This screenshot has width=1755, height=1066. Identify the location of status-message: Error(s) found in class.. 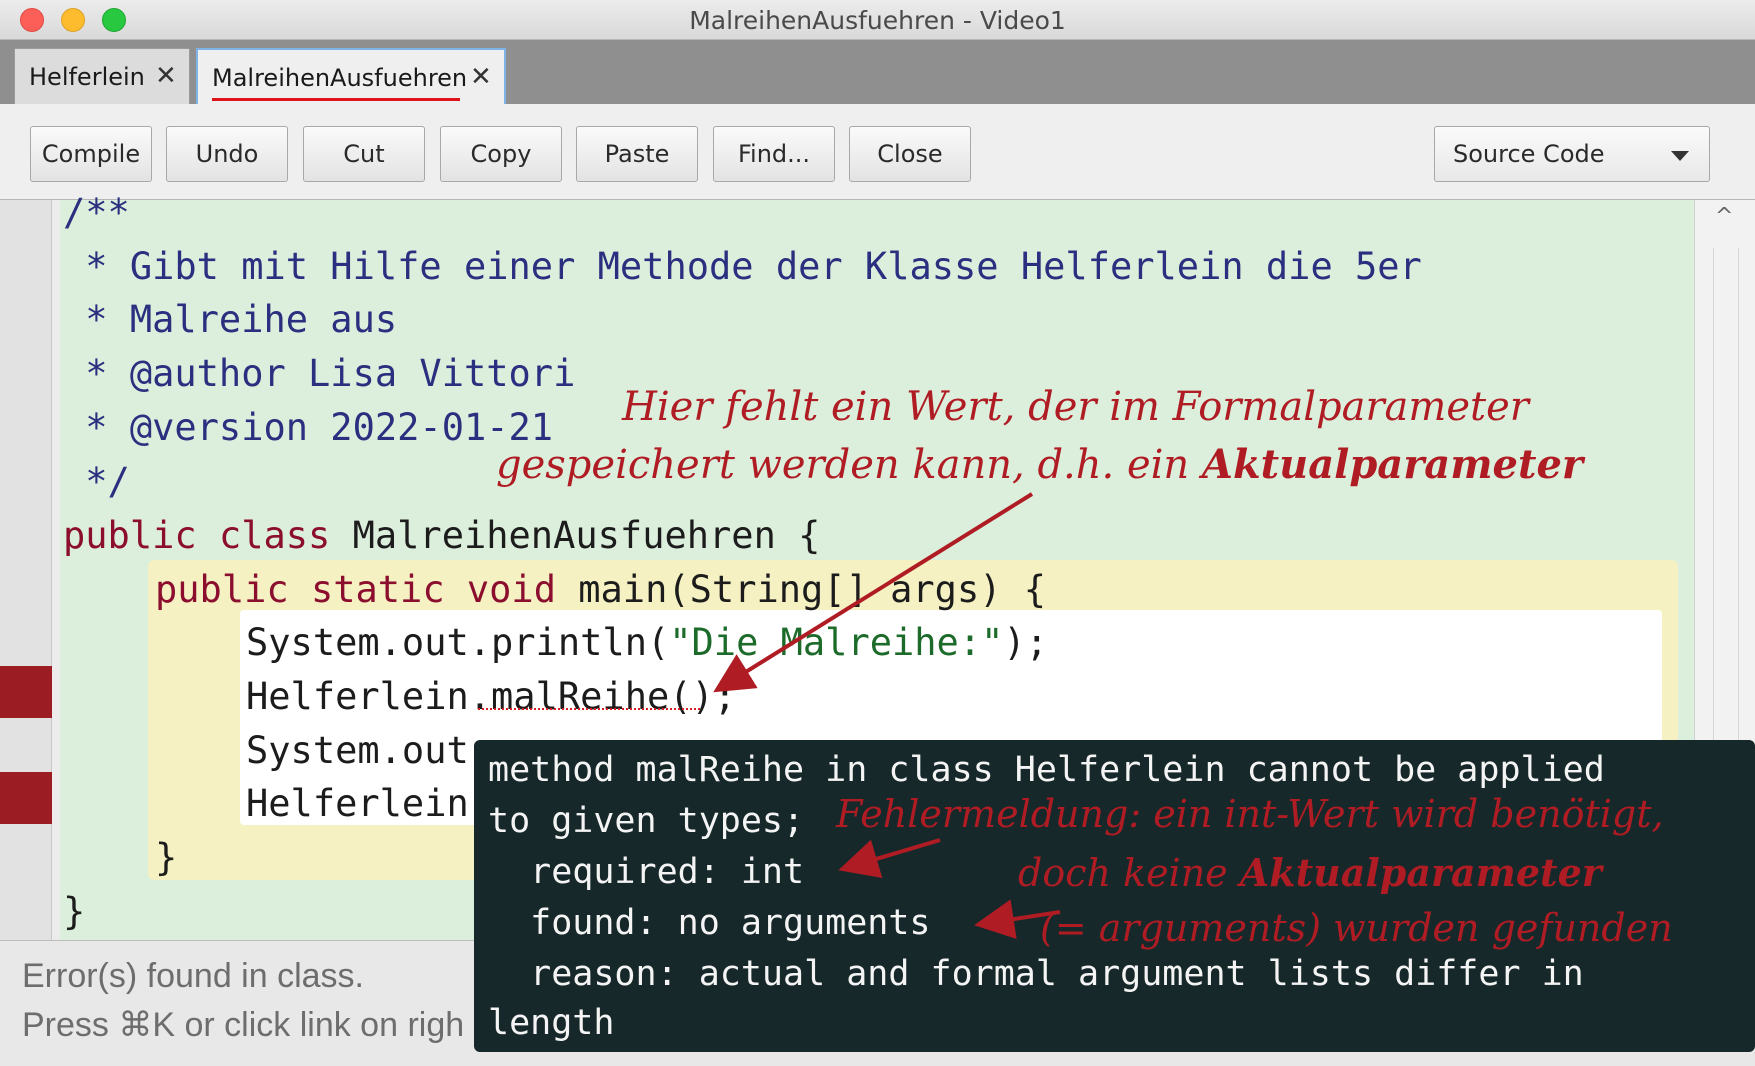
(193, 976).